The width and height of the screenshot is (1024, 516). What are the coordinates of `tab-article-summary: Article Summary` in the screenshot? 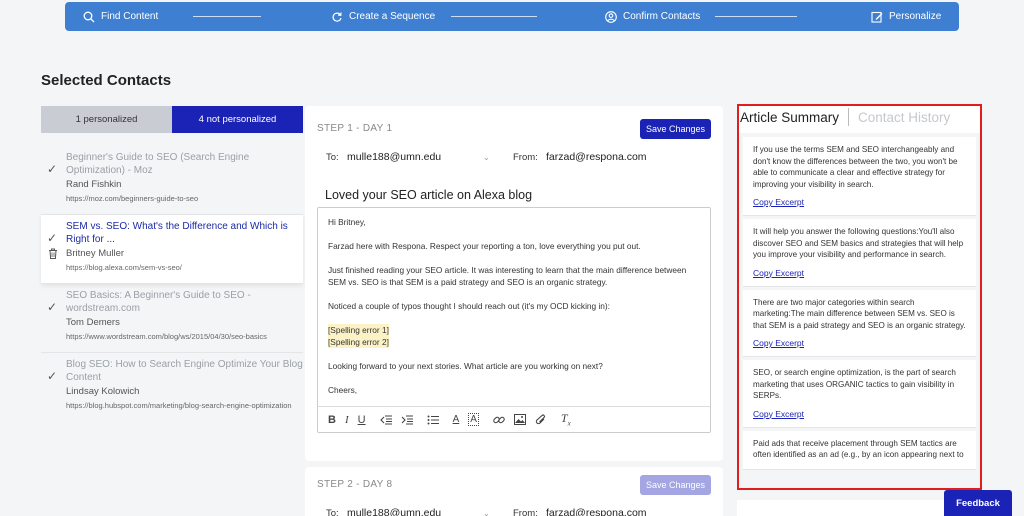 It's located at (789, 117).